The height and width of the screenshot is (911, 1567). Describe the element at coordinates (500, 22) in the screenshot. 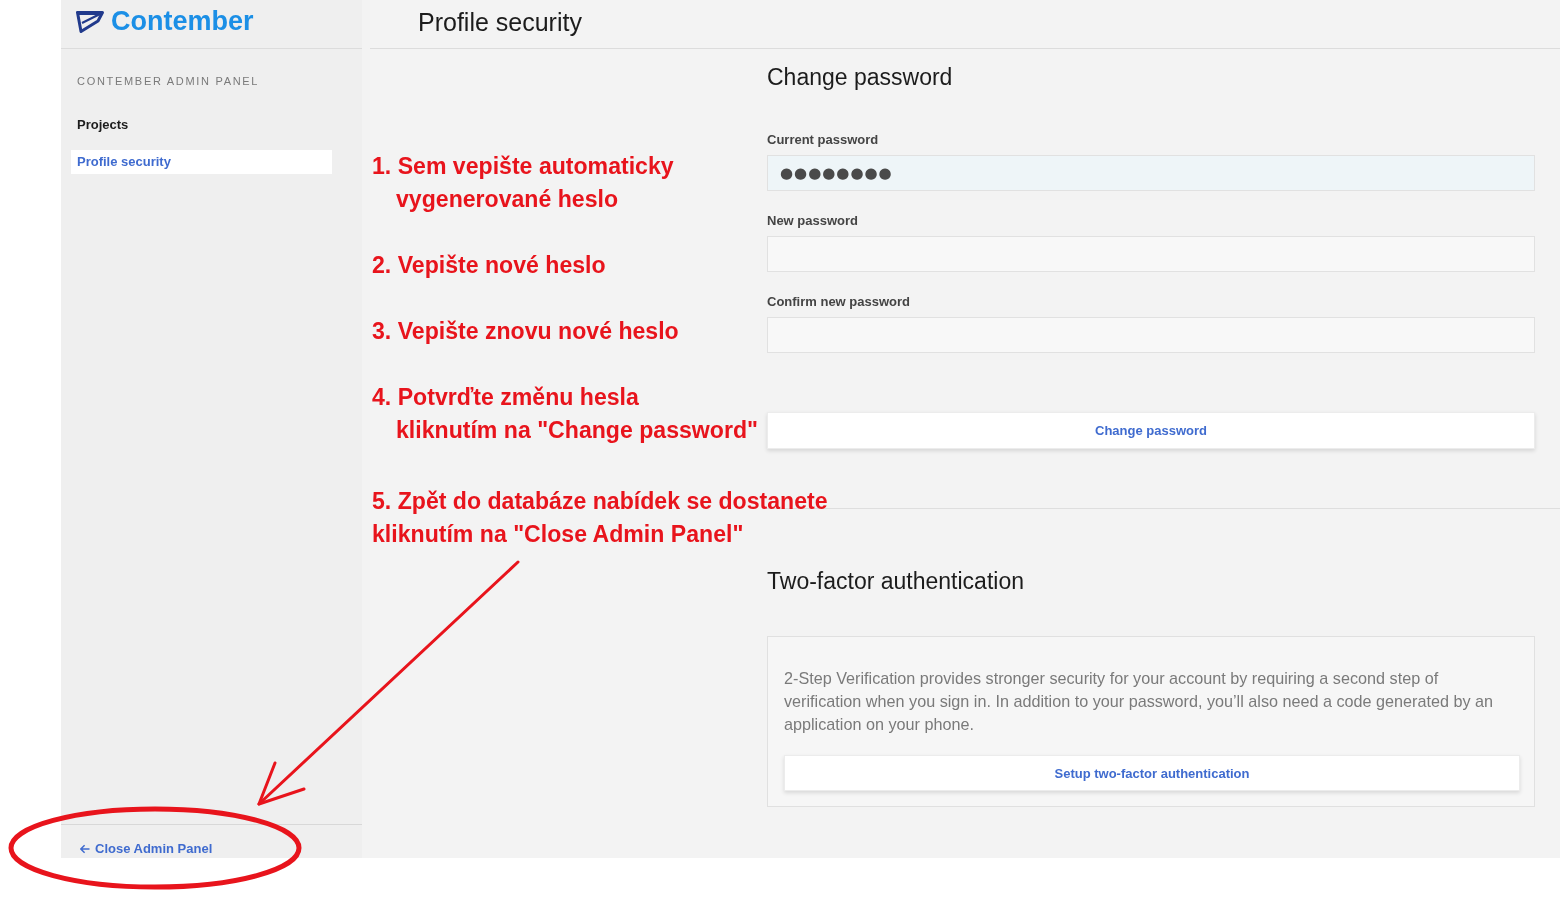

I see `page-title: Profile security` at that location.